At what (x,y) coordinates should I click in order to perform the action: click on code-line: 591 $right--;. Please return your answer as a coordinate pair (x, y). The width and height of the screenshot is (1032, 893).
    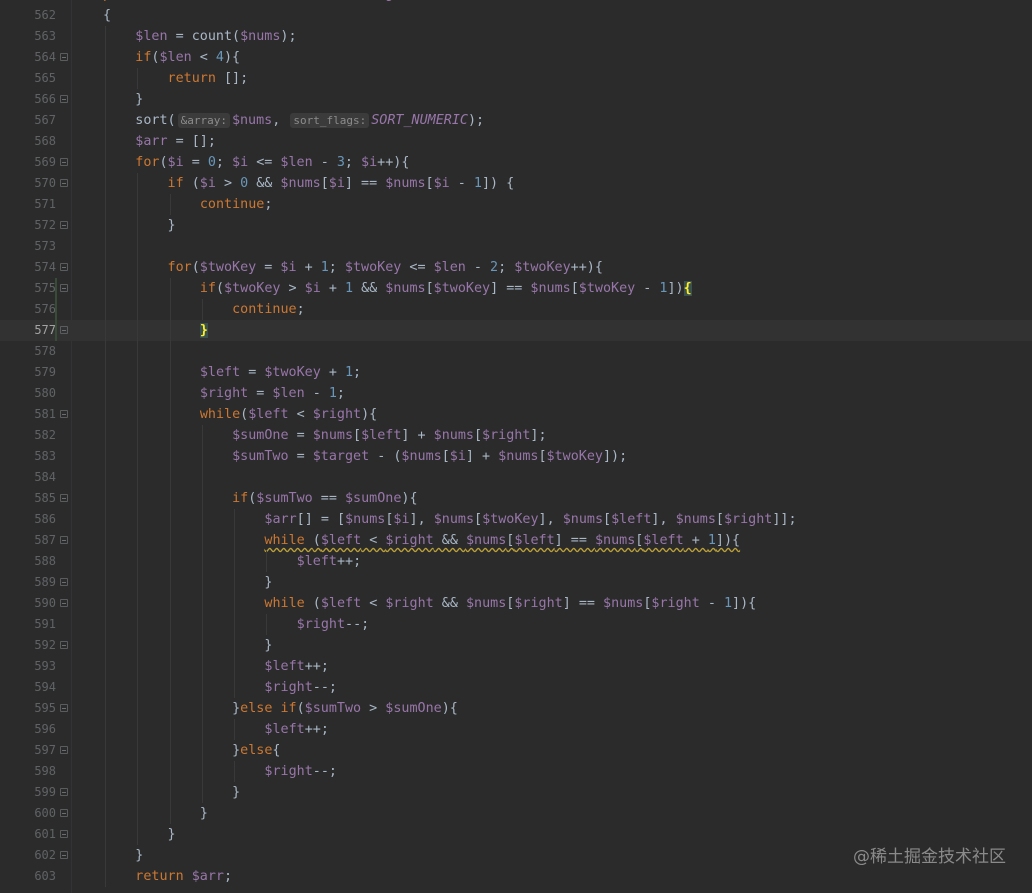
    Looking at the image, I should click on (516, 624).